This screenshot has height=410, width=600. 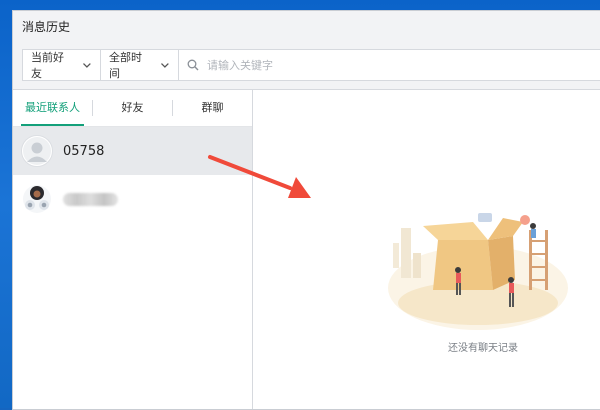 What do you see at coordinates (193, 65) in the screenshot?
I see `search-icon` at bounding box center [193, 65].